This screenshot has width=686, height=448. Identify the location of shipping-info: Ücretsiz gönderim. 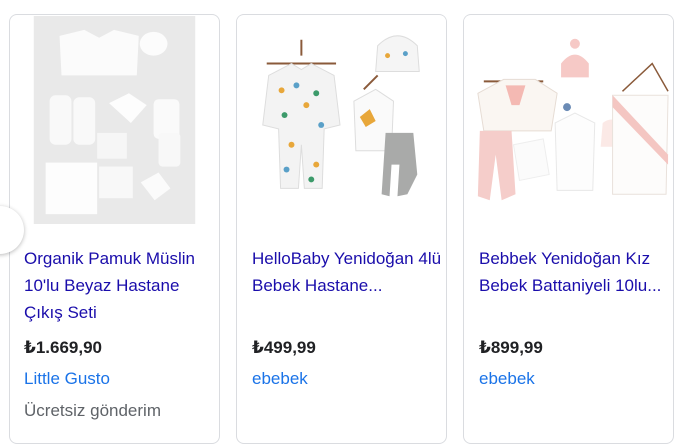
(92, 410).